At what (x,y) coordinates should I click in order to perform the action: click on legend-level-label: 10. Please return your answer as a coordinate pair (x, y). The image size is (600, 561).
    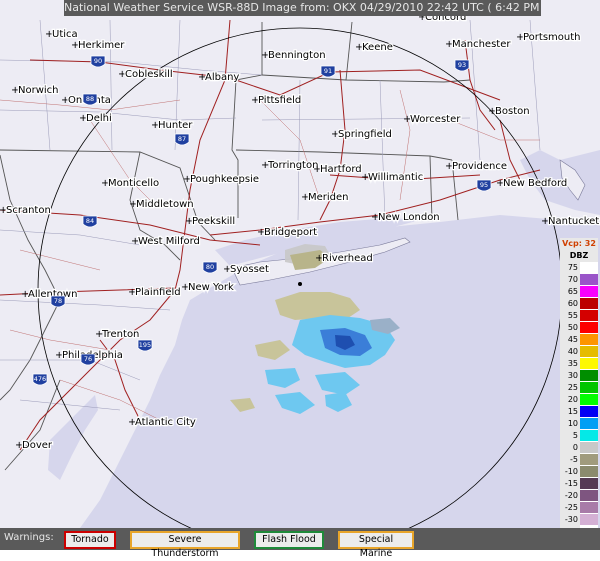
    Looking at the image, I should click on (570, 424).